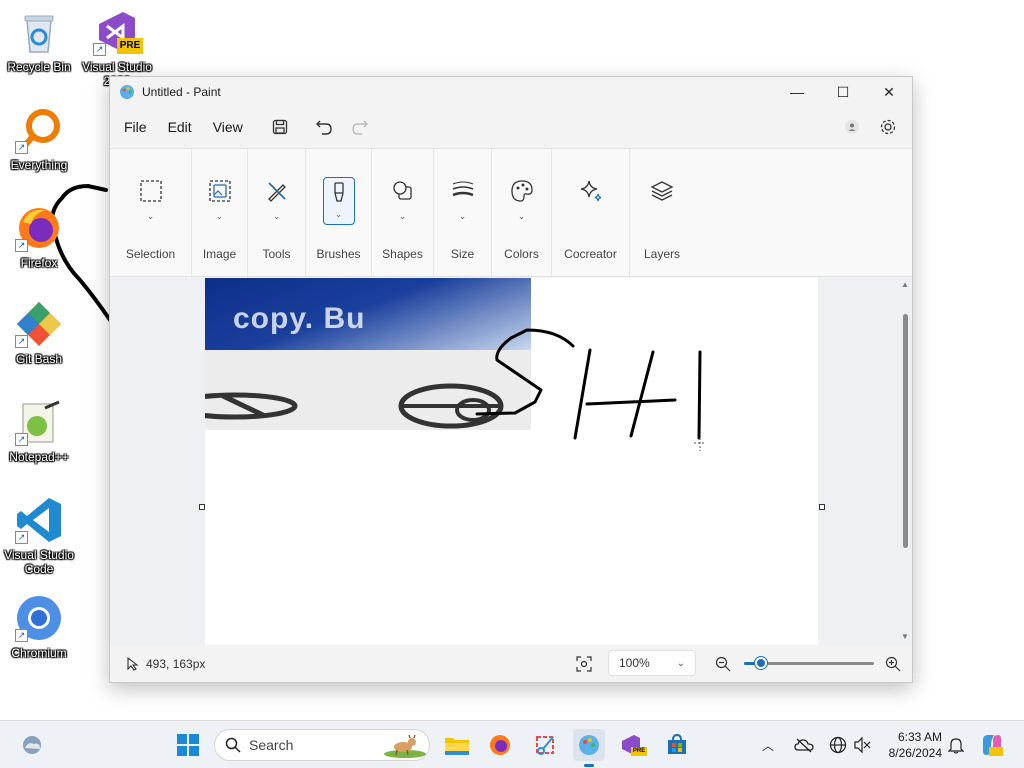 Image resolution: width=1024 pixels, height=768 pixels. What do you see at coordinates (276, 254) in the screenshot?
I see `ribbon-label: Tools` at bounding box center [276, 254].